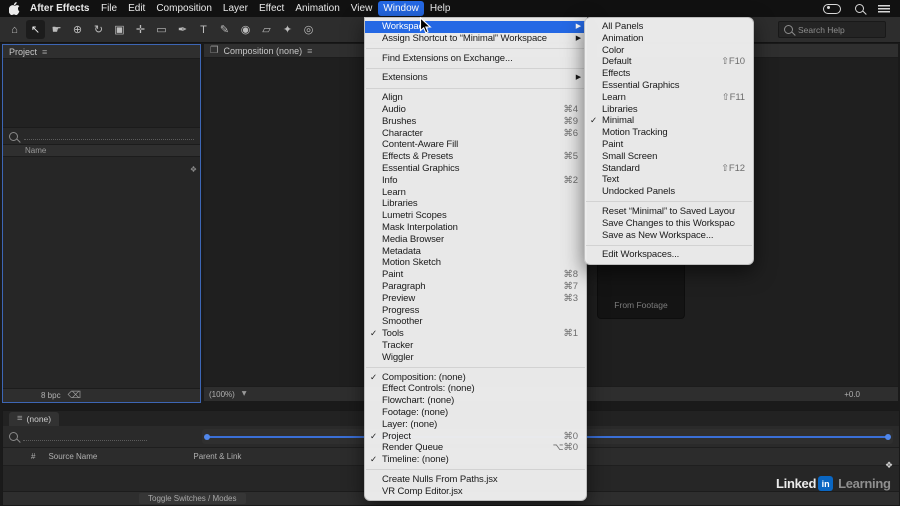 Image resolution: width=900 pixels, height=506 pixels. Describe the element at coordinates (235, 8) in the screenshot. I see `menu-layer: Layer` at that location.